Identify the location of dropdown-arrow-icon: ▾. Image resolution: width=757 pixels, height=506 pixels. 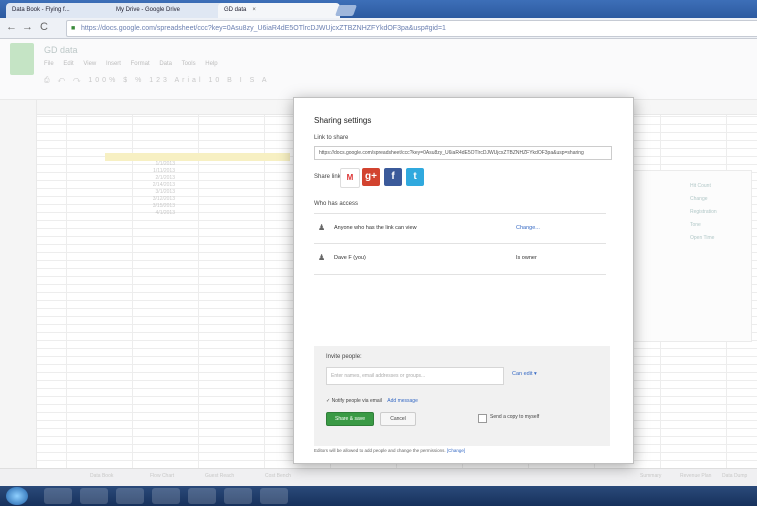
(535, 374).